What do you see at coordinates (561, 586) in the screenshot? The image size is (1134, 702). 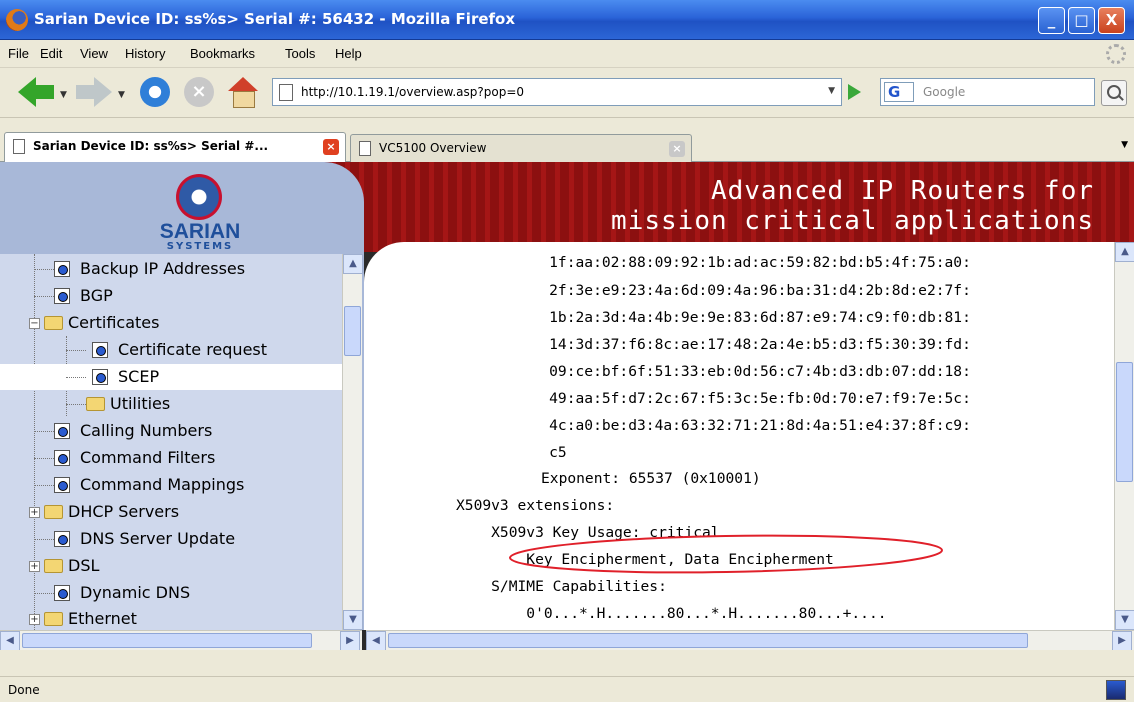 I see `cert-line: S/MIME Capabilities:` at bounding box center [561, 586].